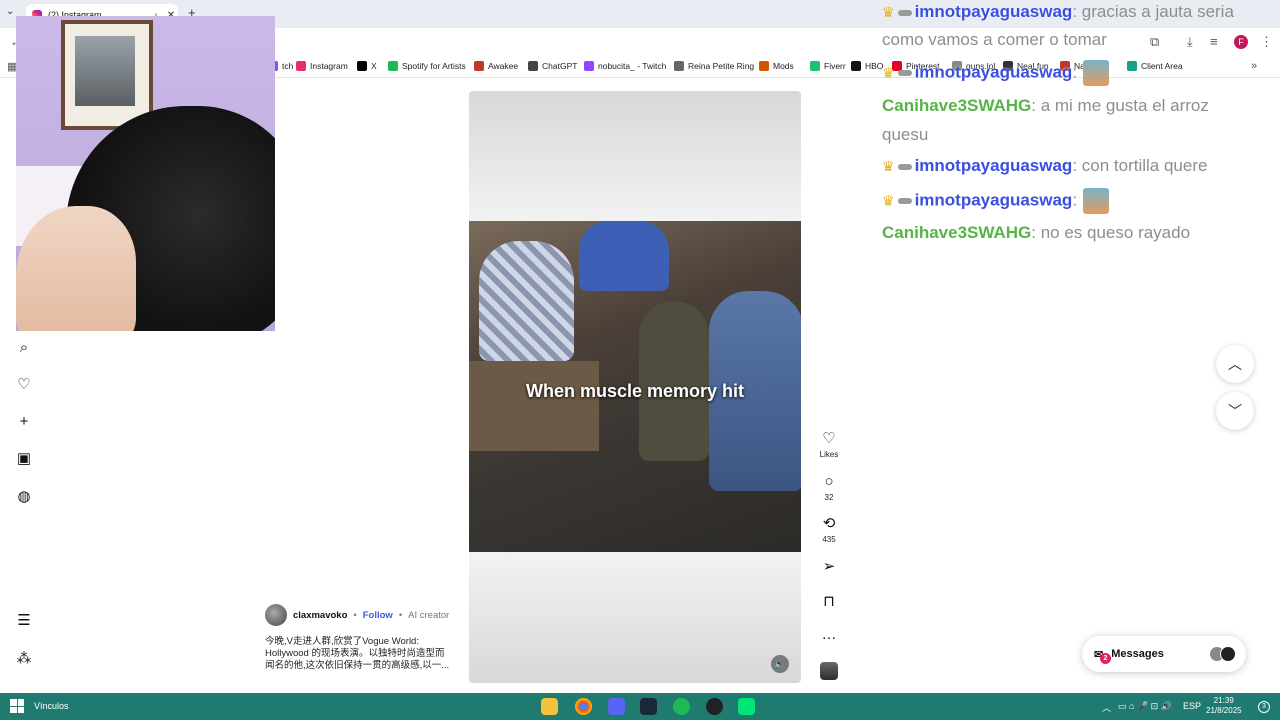  Describe the element at coordinates (367, 66) in the screenshot. I see `bookmark-item: X` at that location.